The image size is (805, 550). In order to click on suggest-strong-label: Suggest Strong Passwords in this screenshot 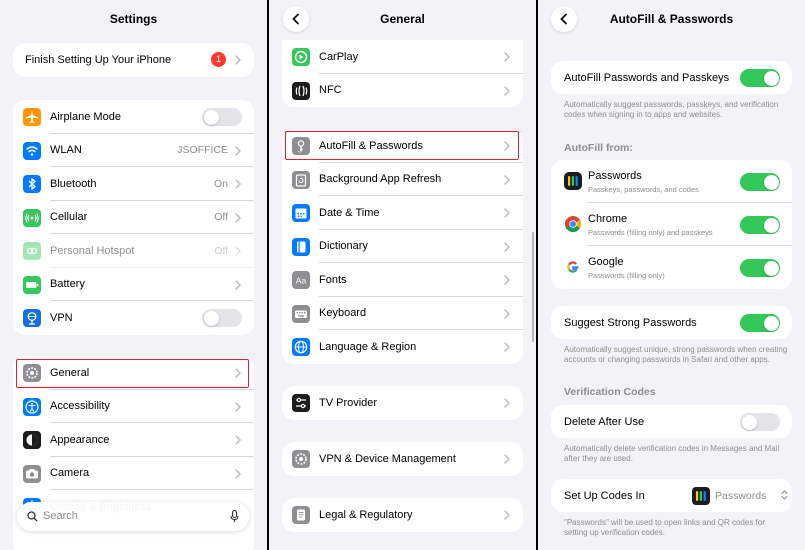, I will do `click(630, 323)`.